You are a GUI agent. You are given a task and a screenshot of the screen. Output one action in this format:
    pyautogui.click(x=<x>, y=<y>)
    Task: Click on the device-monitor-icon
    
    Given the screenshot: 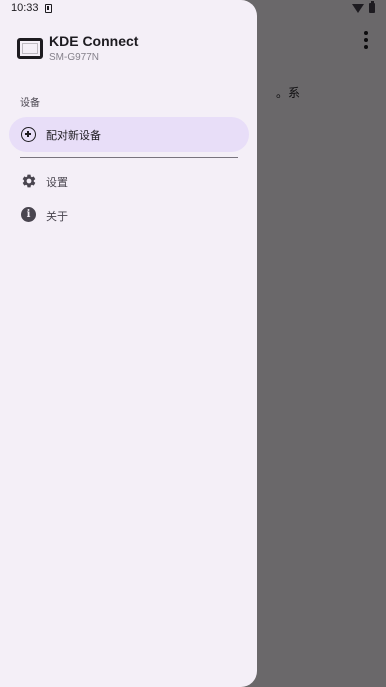 What is the action you would take?
    pyautogui.click(x=30, y=48)
    